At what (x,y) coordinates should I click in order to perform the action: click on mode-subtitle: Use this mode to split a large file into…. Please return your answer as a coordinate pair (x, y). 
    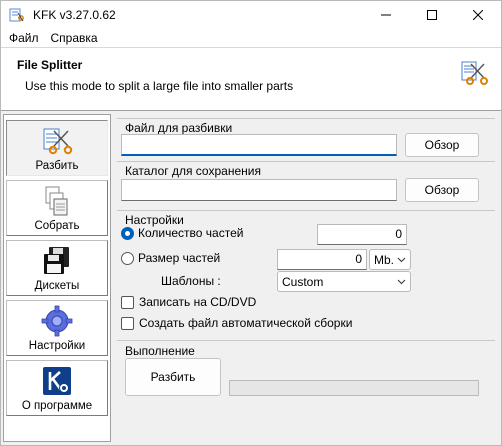
    Looking at the image, I should click on (159, 86).